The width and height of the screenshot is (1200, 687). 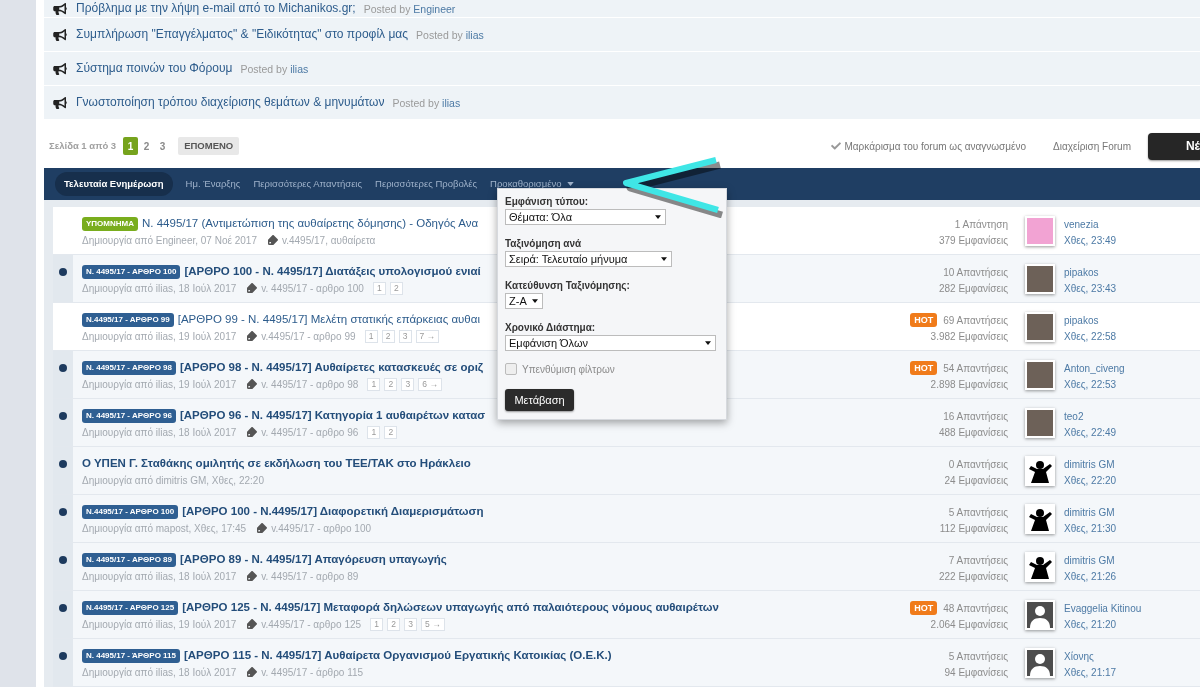 I want to click on sort-dropdown-tab: Προκαθορισμένο, so click(x=532, y=184).